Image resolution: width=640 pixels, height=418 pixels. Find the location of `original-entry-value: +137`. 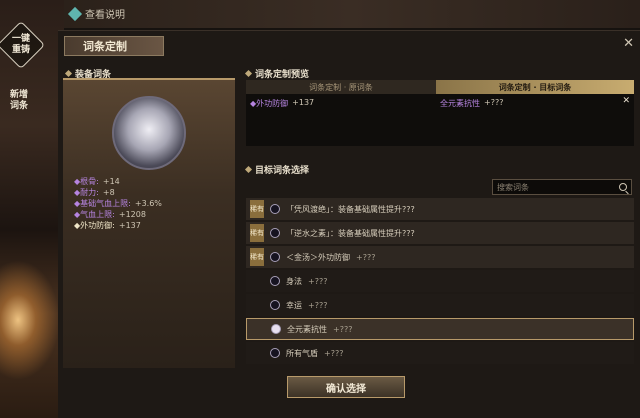

original-entry-value: +137 is located at coordinates (303, 102).